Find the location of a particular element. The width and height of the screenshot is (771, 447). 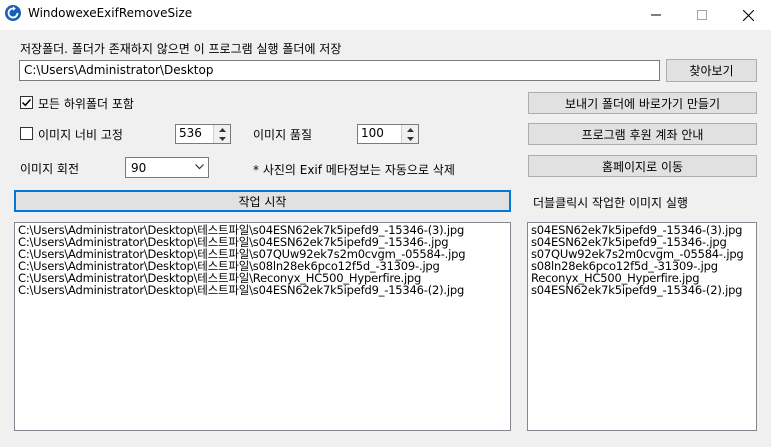

rotation-value: 90 is located at coordinates (139, 168).